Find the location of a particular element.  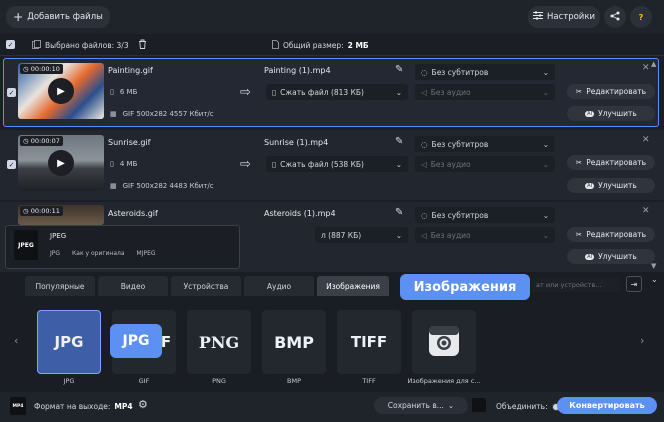

output-file-name: Sunrise (1).mp4 is located at coordinates (296, 142).